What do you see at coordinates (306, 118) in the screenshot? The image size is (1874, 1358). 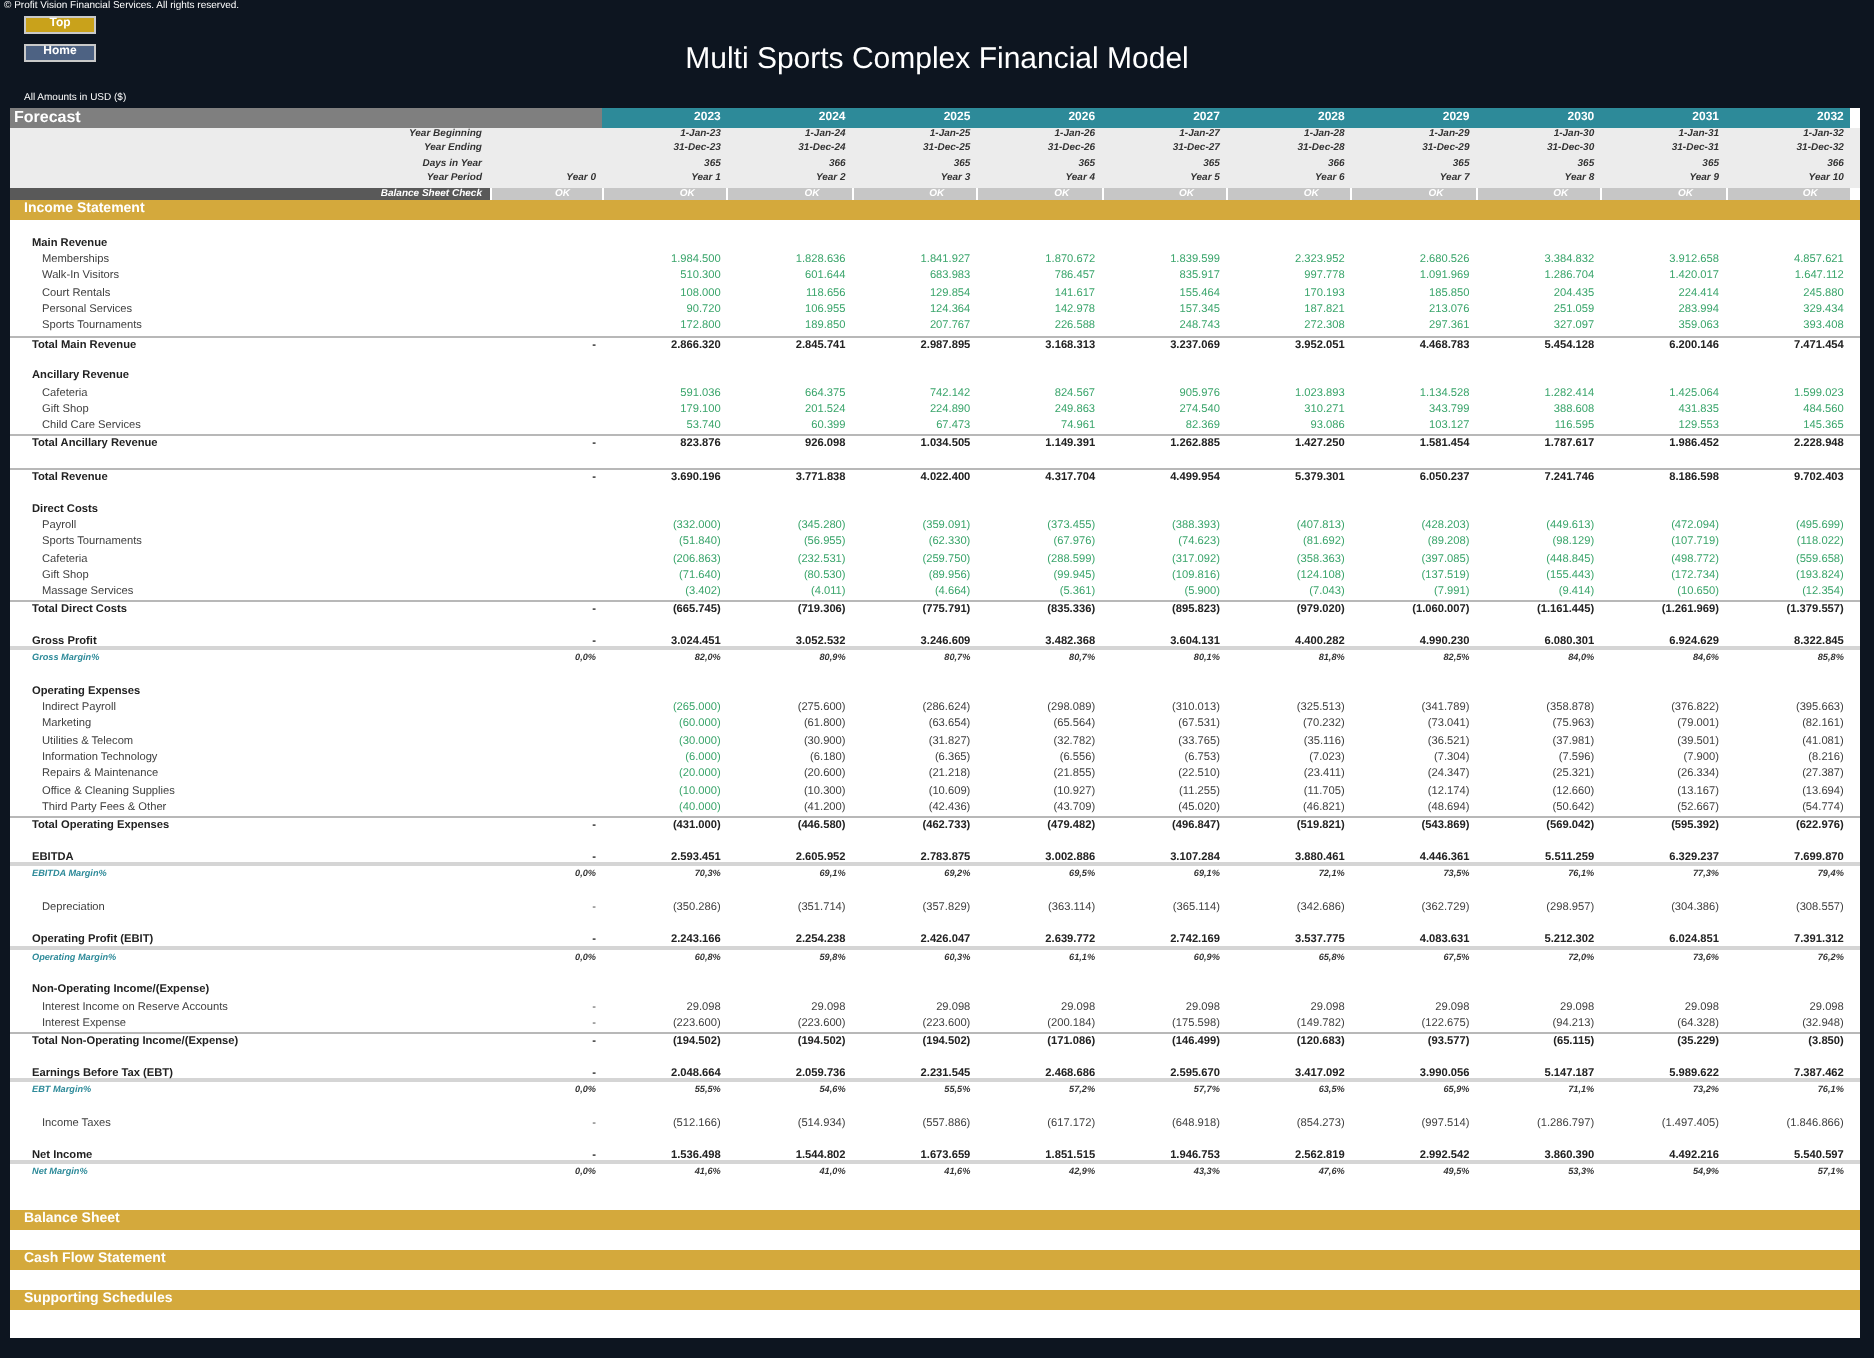 I see `forecast-header: Forecast` at bounding box center [306, 118].